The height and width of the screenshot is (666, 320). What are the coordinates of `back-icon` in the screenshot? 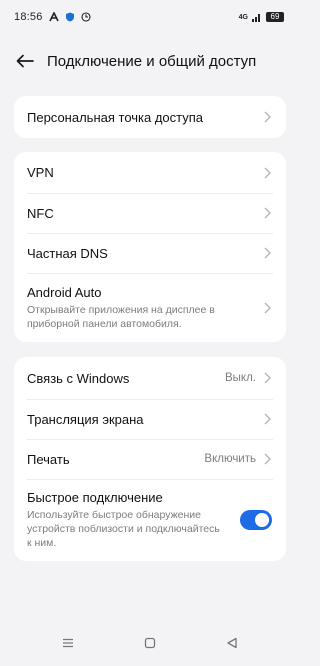 It's located at (232, 643).